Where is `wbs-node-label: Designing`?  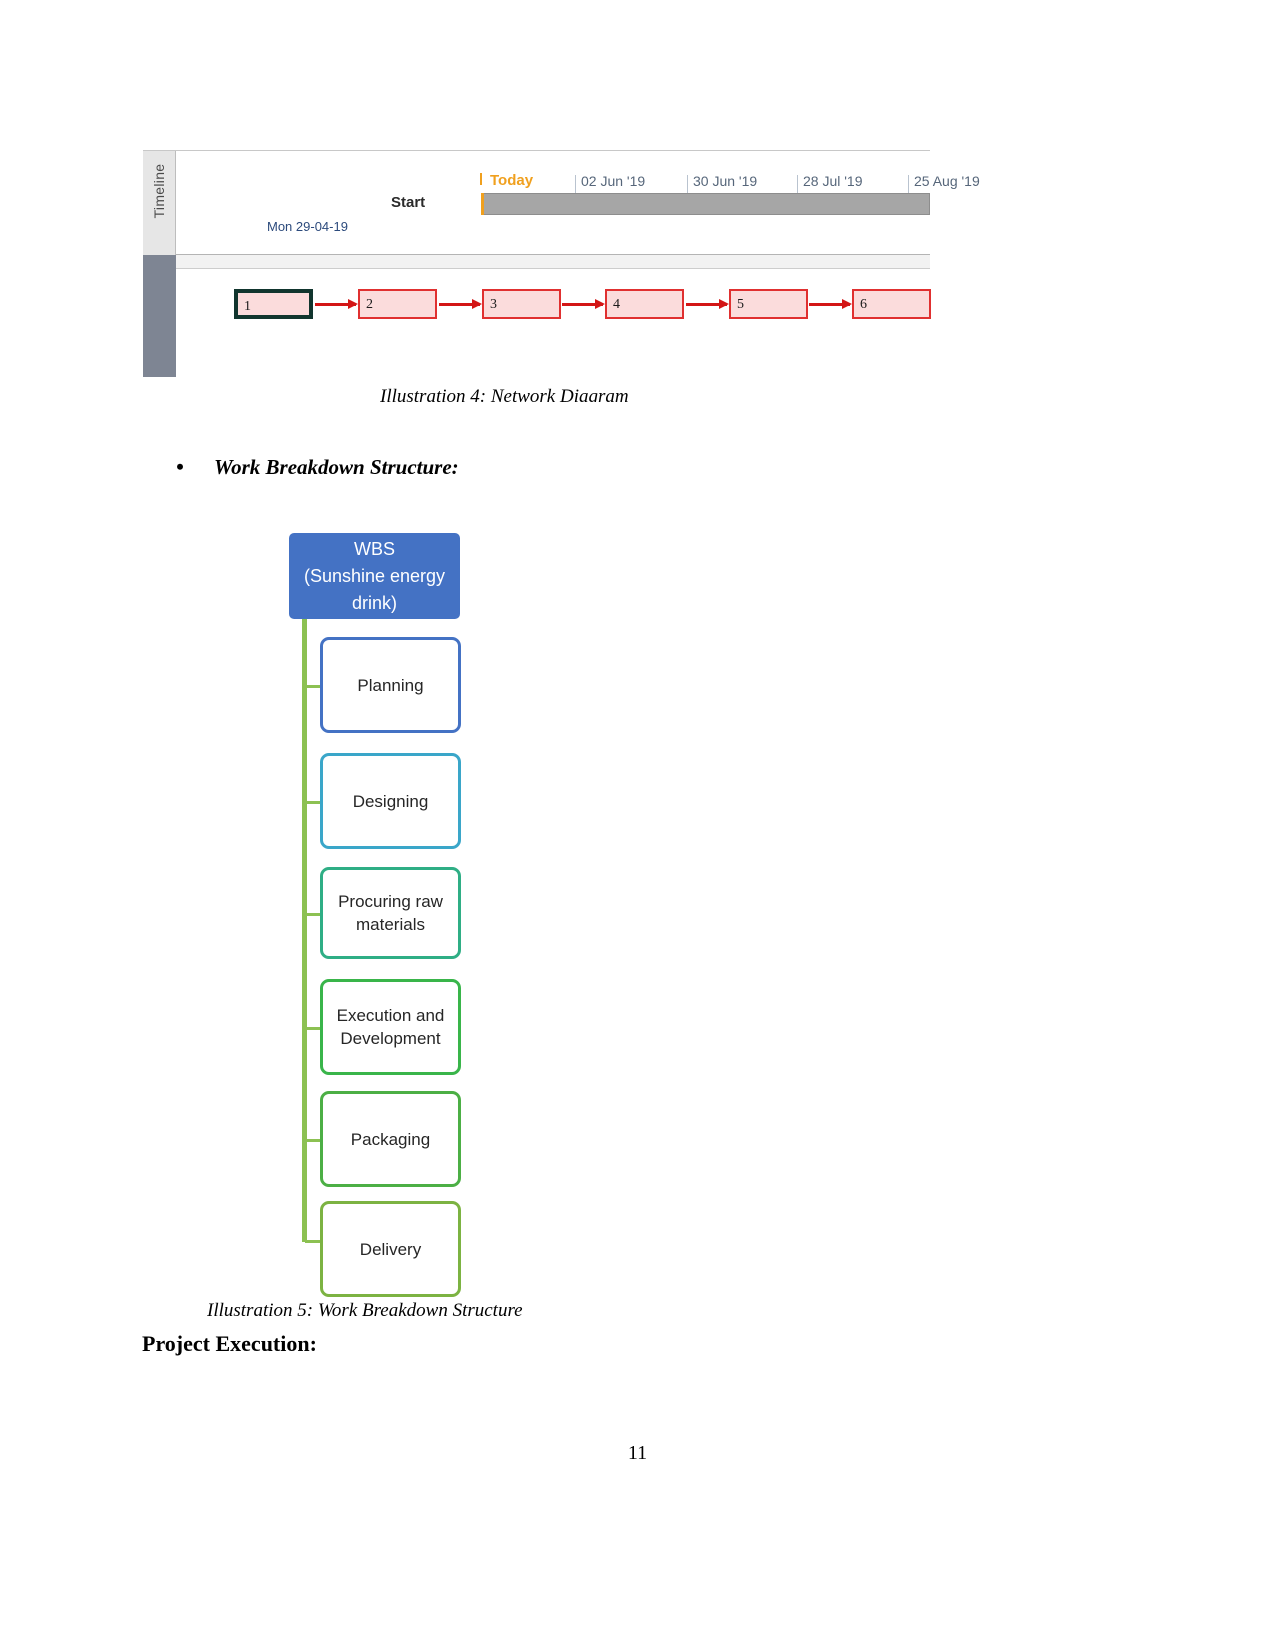 wbs-node-label: Designing is located at coordinates (390, 801).